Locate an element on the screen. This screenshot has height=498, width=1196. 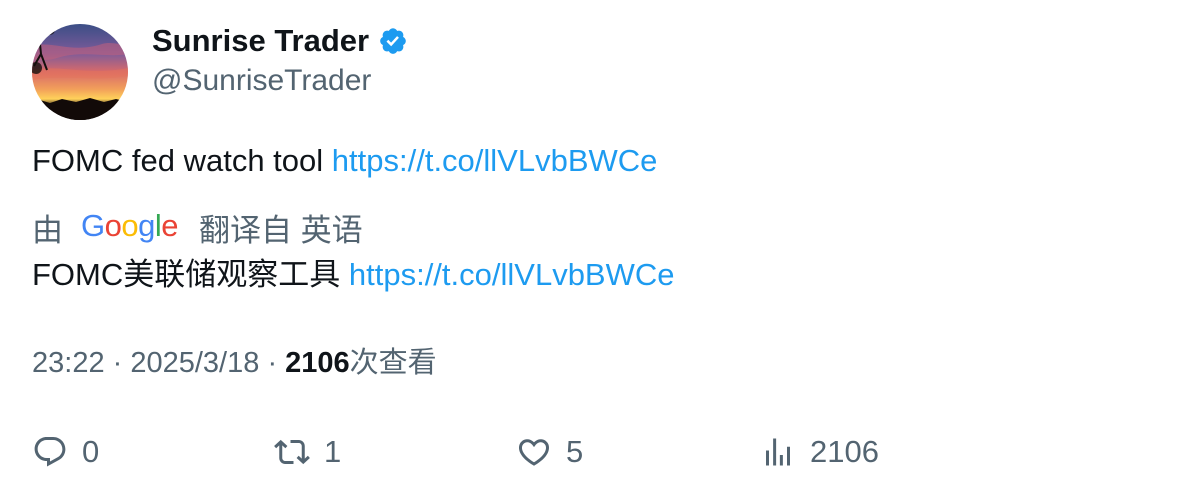
author-block: Sunrise Trader @SunriseTrader is located at coordinates (280, 61).